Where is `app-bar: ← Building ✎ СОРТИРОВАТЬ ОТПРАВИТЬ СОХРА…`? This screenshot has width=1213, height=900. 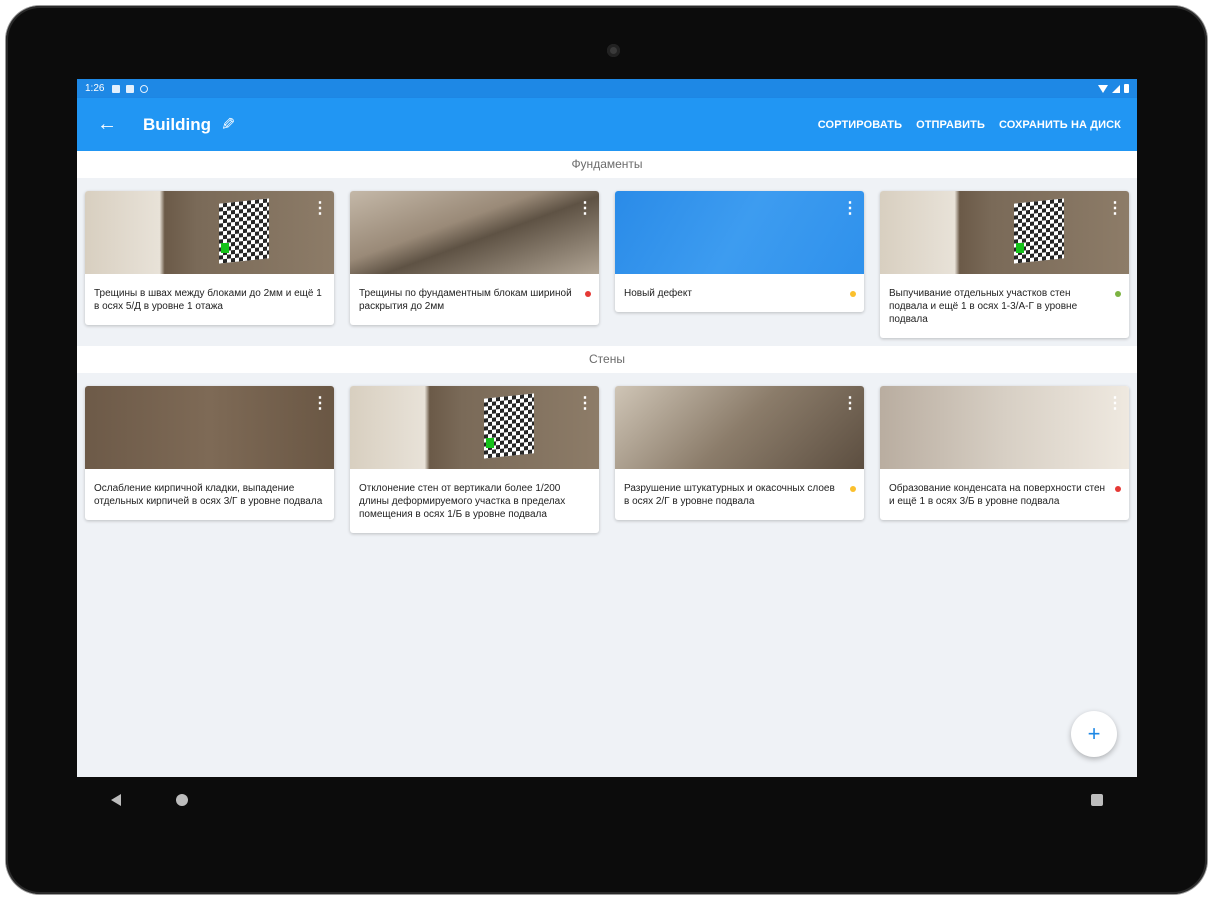
app-bar: ← Building ✎ СОРТИРОВАТЬ ОТПРАВИТЬ СОХРА… is located at coordinates (607, 124).